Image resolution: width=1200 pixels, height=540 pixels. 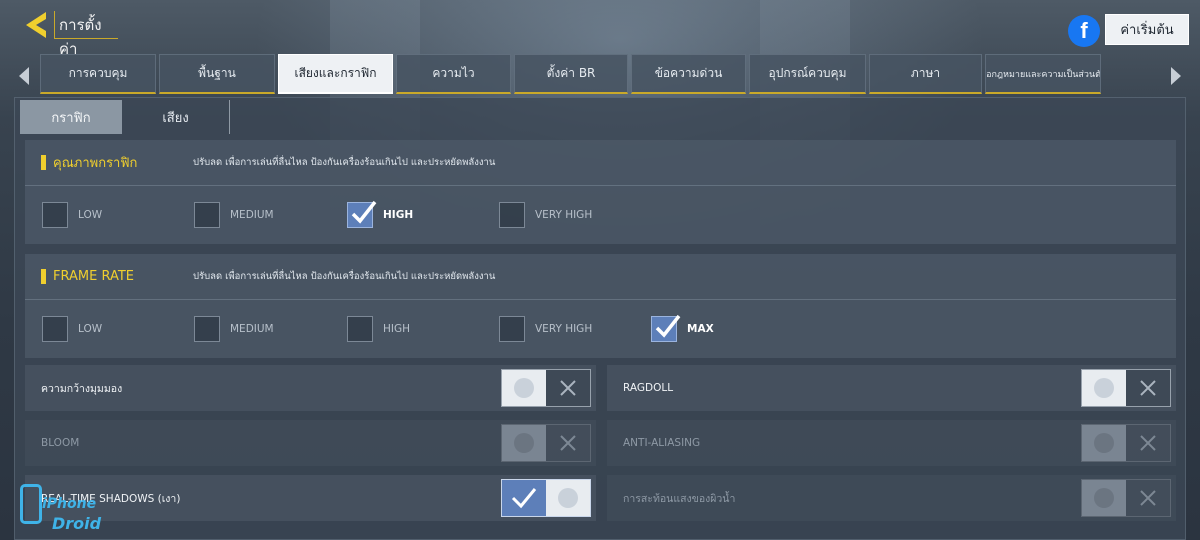 I want to click on facebook-glyph: f, so click(x=1084, y=30).